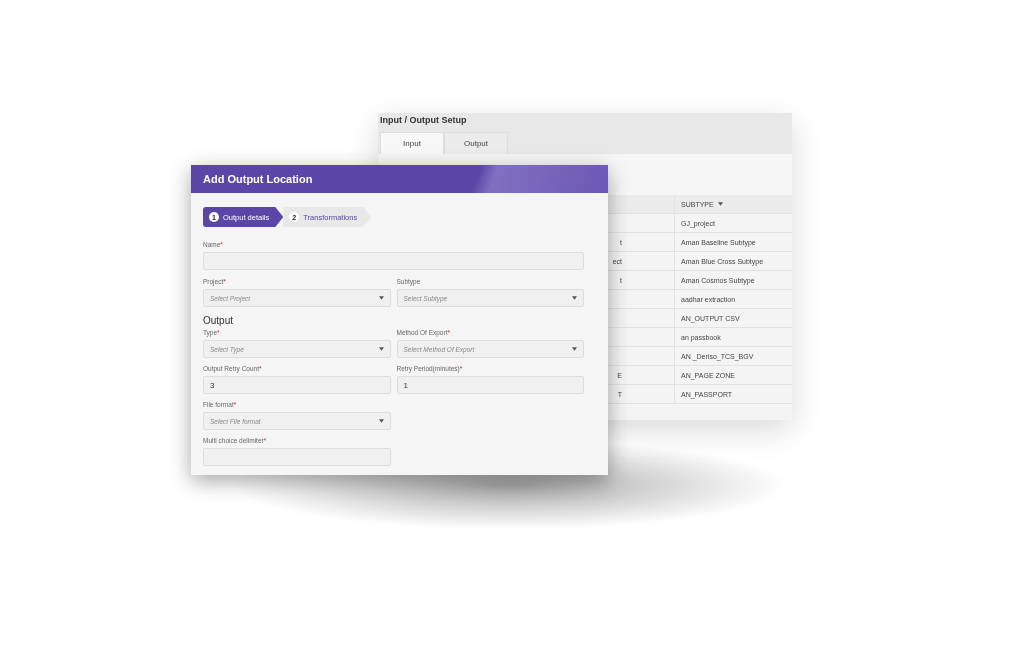 This screenshot has width=1011, height=647. What do you see at coordinates (412, 143) in the screenshot?
I see `tab: Input` at bounding box center [412, 143].